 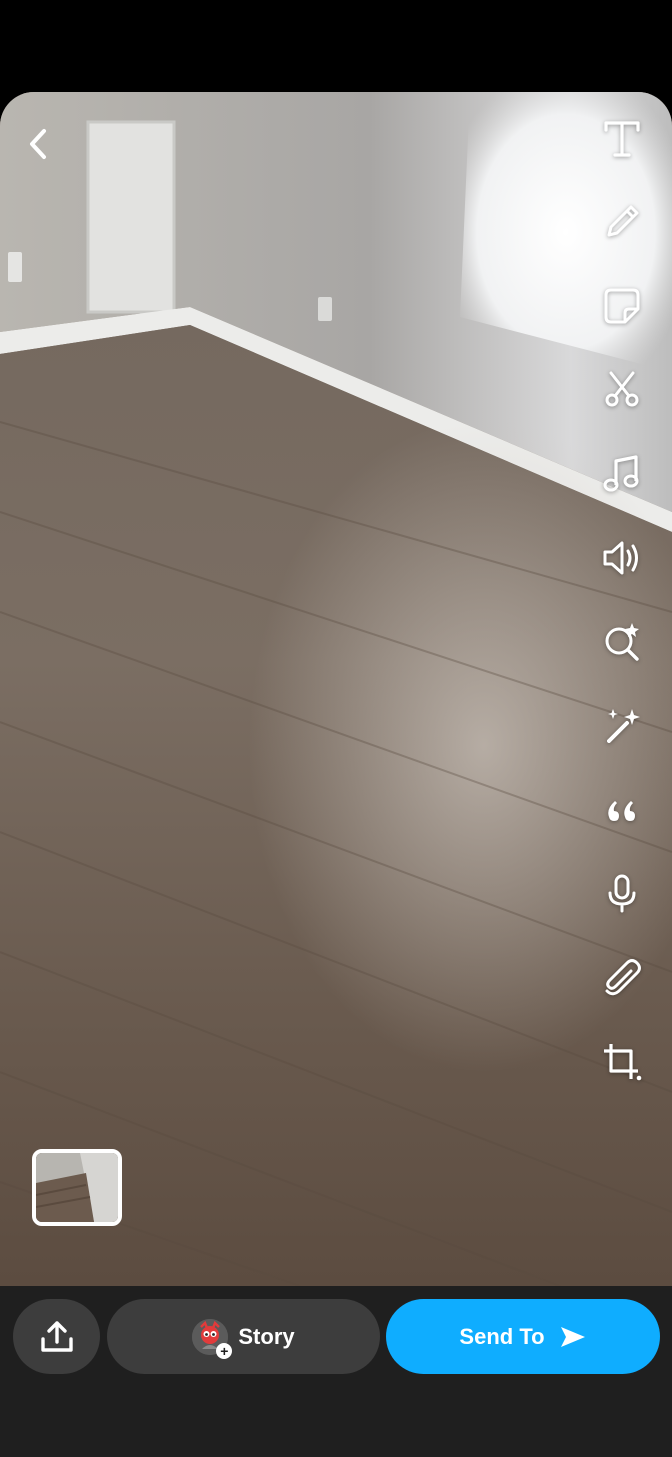 I want to click on crop-tool-button, so click(x=622, y=1062).